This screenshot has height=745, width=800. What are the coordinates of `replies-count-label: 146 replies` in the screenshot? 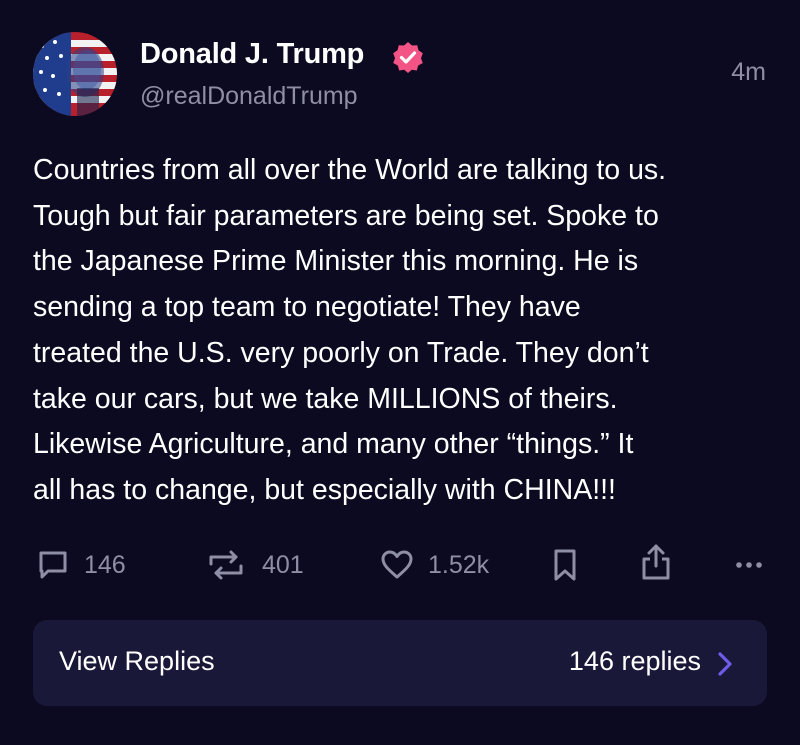 It's located at (634, 661).